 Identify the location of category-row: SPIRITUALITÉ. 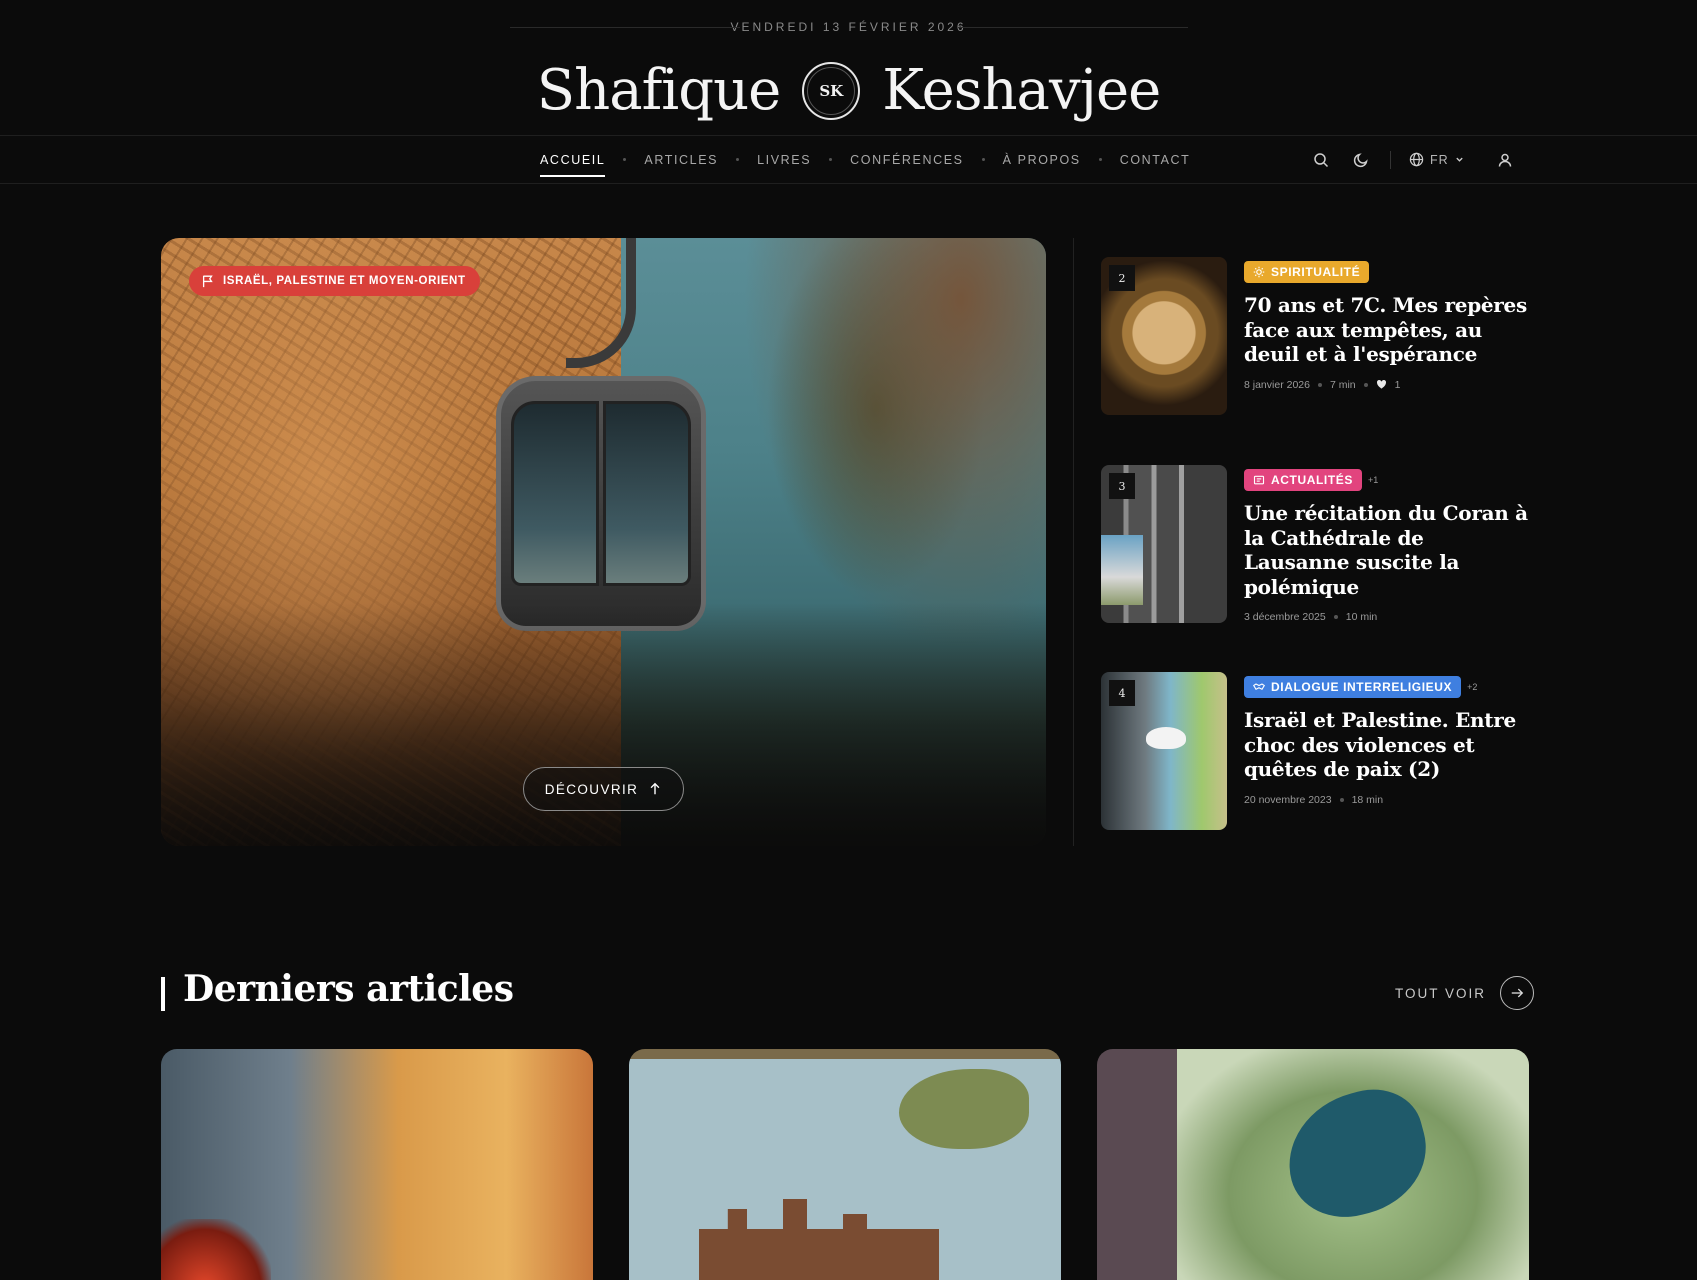
(1387, 272).